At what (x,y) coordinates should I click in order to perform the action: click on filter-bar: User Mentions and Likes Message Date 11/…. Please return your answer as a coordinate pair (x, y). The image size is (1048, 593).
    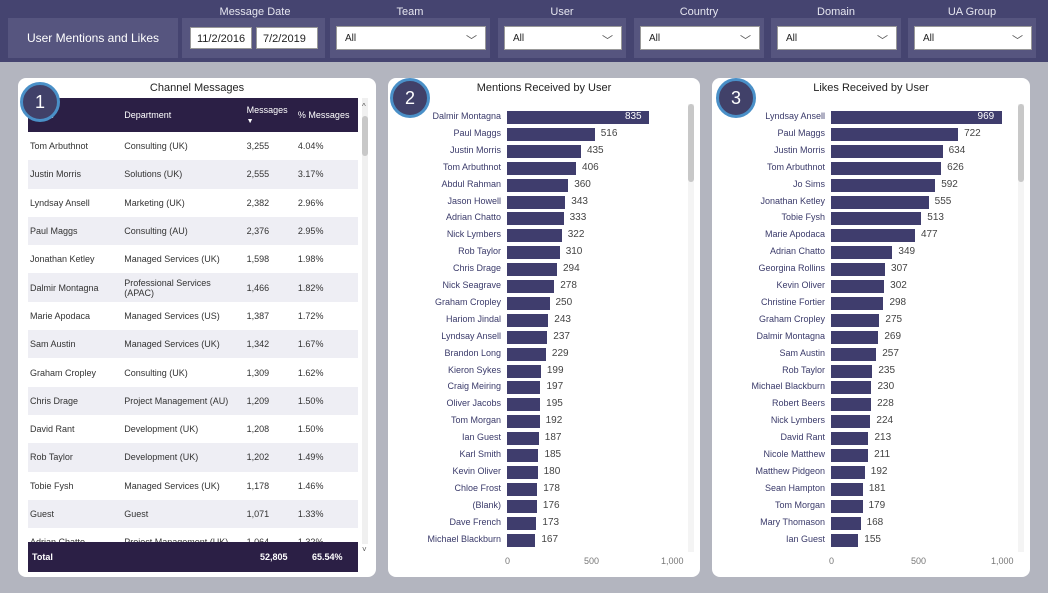
    Looking at the image, I should click on (524, 31).